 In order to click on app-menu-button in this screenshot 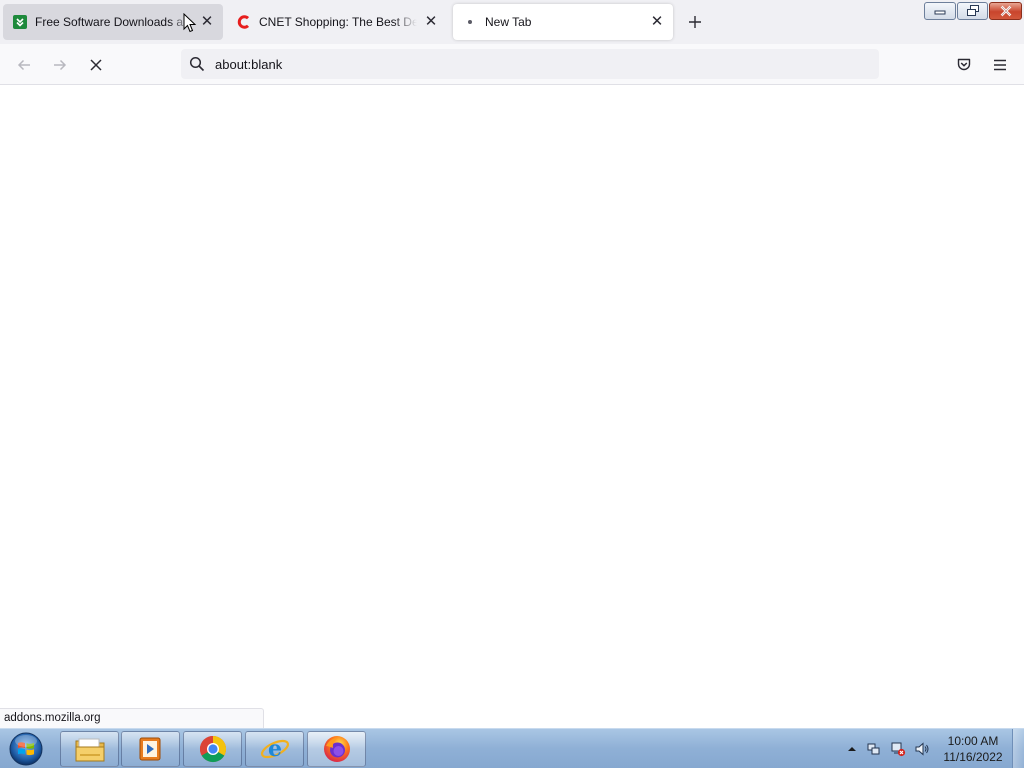, I will do `click(1000, 65)`.